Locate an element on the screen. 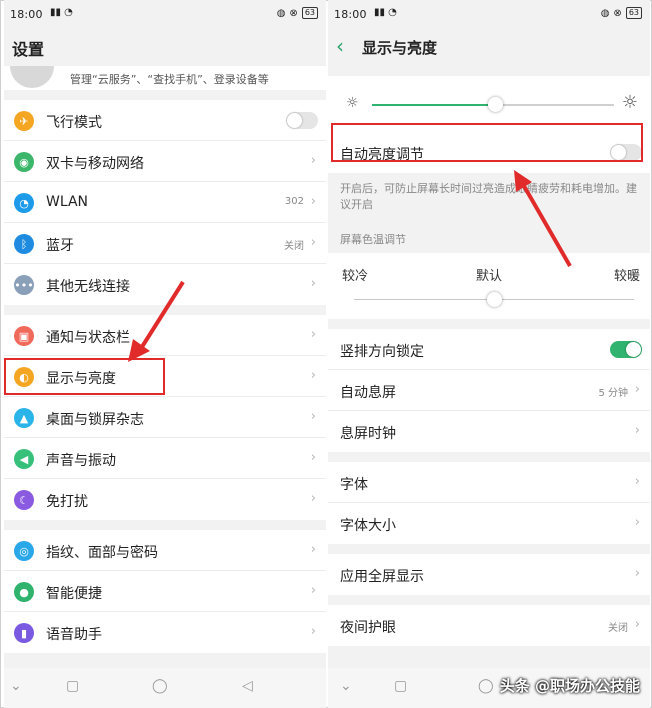  wallpaper-icon: ▲ is located at coordinates (24, 418).